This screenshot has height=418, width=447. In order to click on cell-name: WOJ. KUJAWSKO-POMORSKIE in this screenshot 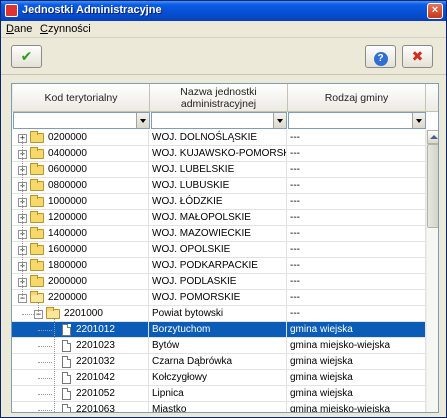, I will do `click(218, 154)`.